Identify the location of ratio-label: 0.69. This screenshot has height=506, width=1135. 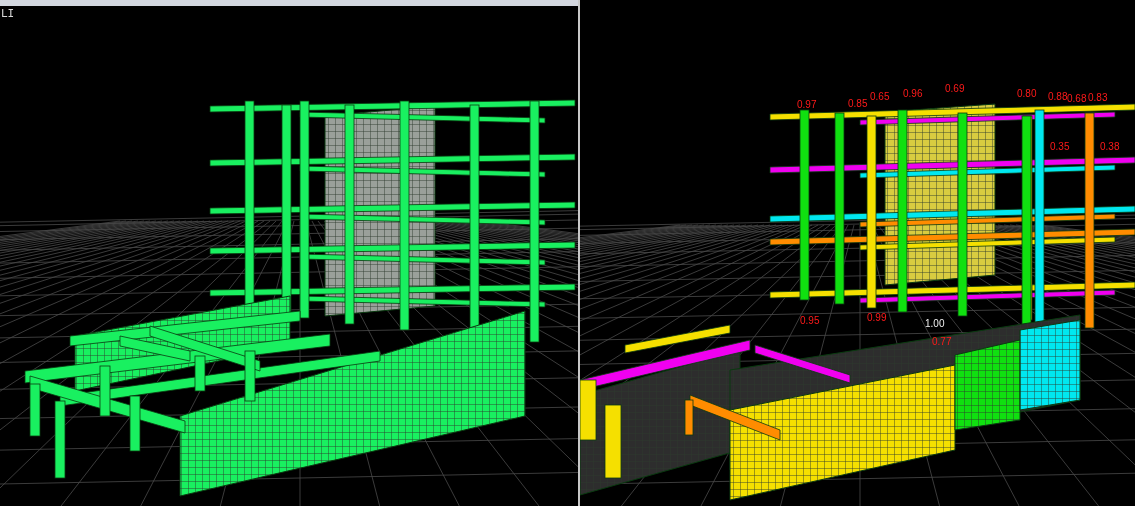
(955, 88).